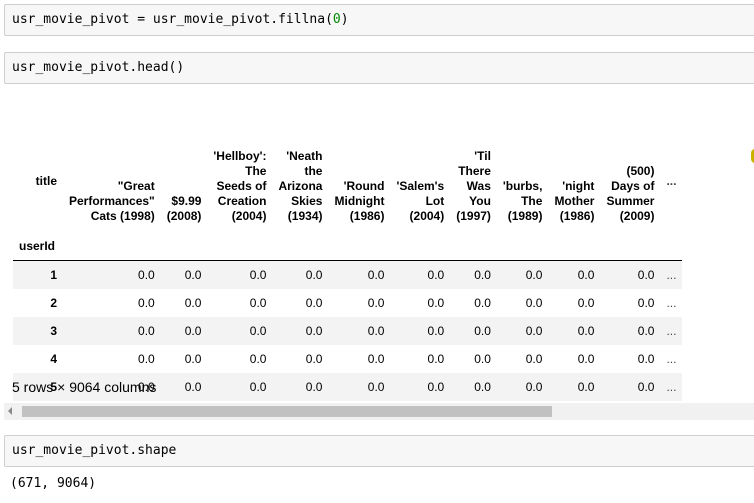  I want to click on column-header: 'Salem's Lot (2004), so click(420, 168).